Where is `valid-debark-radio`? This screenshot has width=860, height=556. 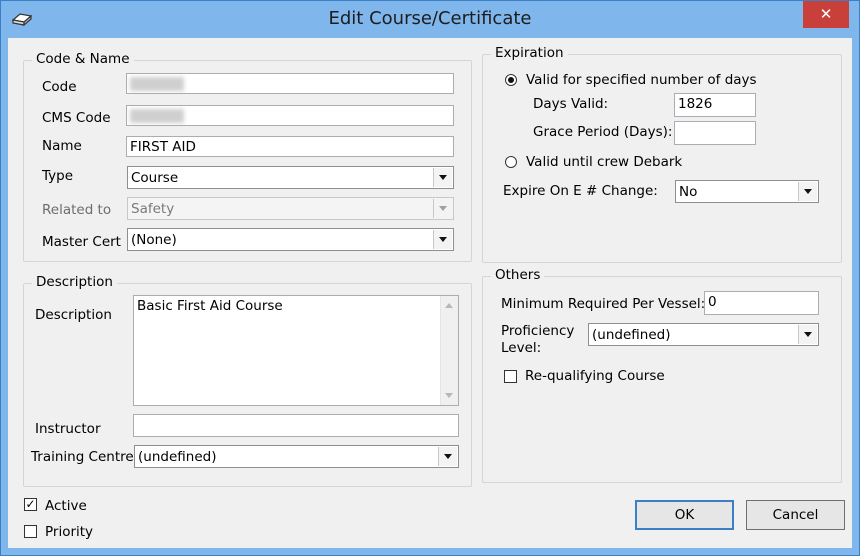 valid-debark-radio is located at coordinates (511, 162).